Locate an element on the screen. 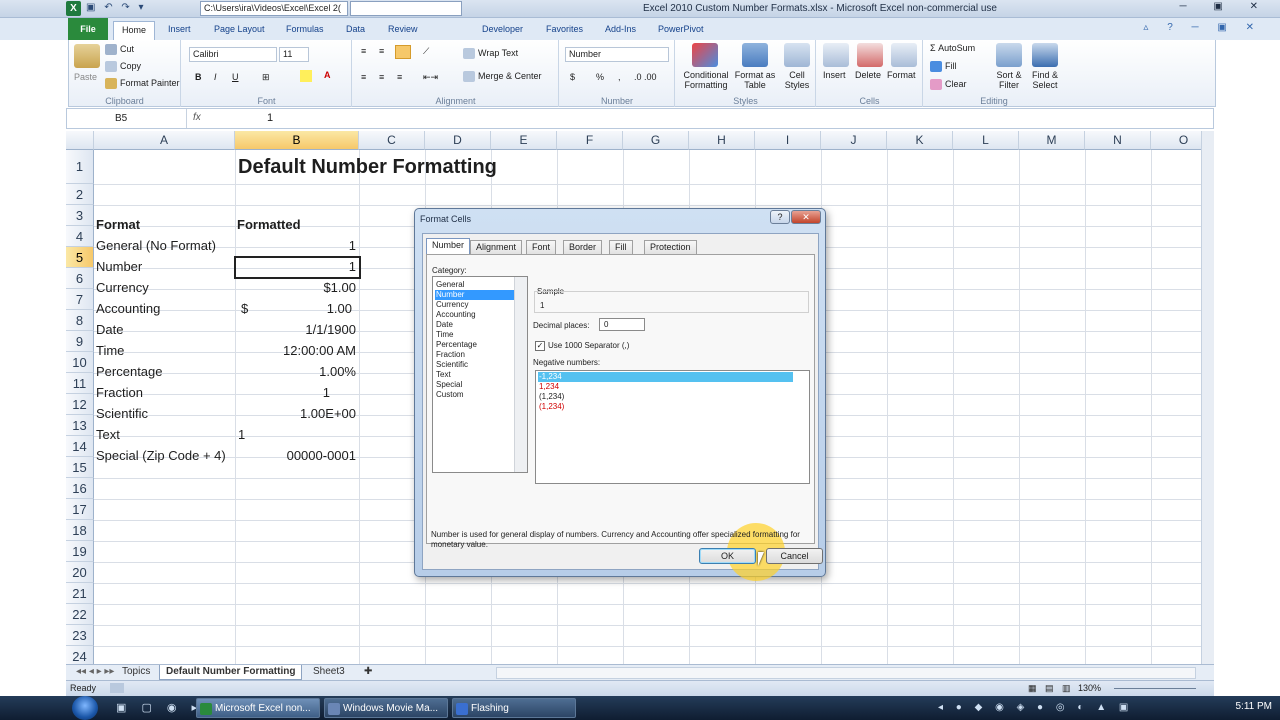  category-item: General is located at coordinates (475, 285).